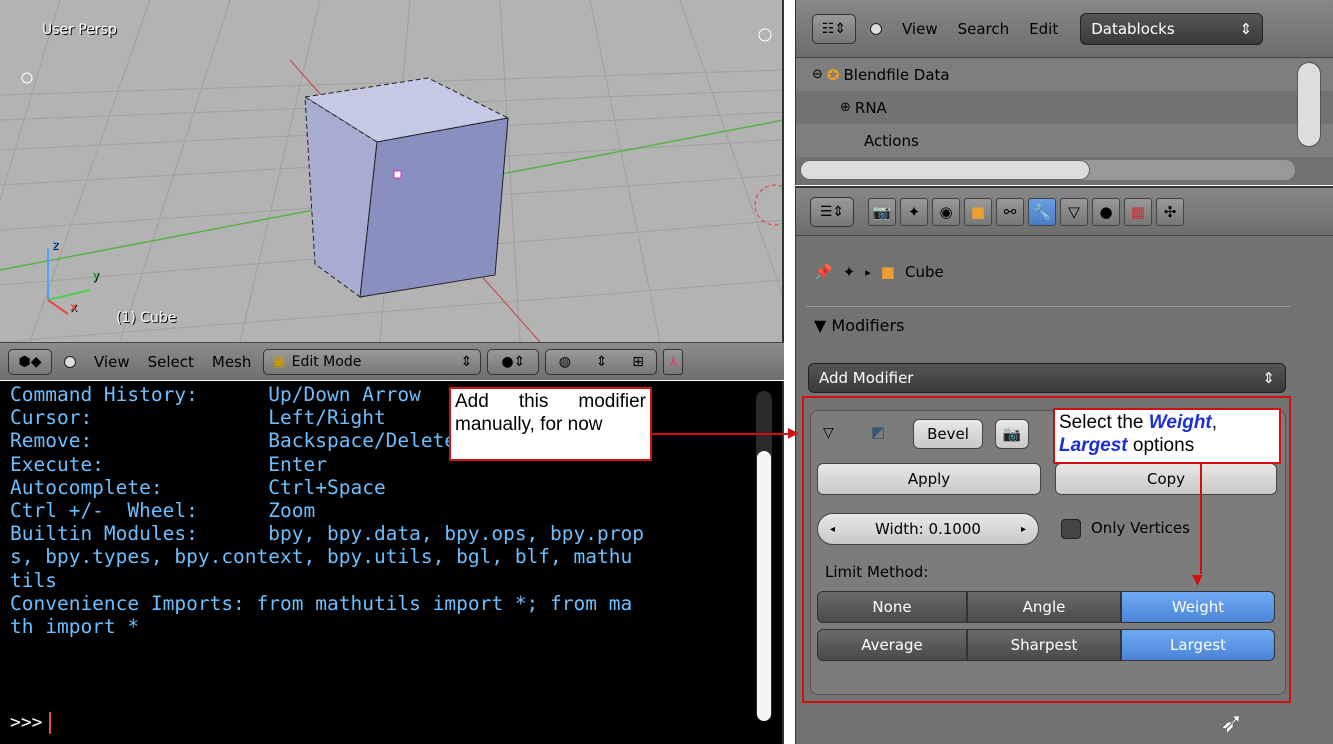 The width and height of the screenshot is (1333, 744). Describe the element at coordinates (817, 74) in the screenshot. I see `collapse-icon: ⊖` at that location.